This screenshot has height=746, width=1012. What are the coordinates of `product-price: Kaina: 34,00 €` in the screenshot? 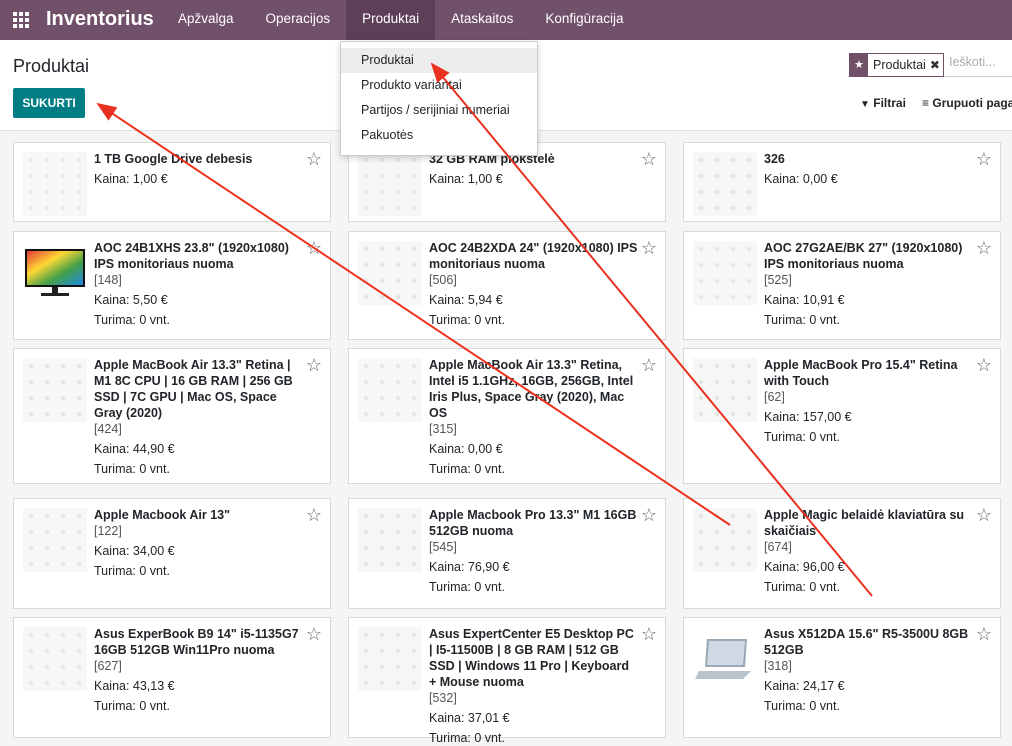 It's located at (134, 551).